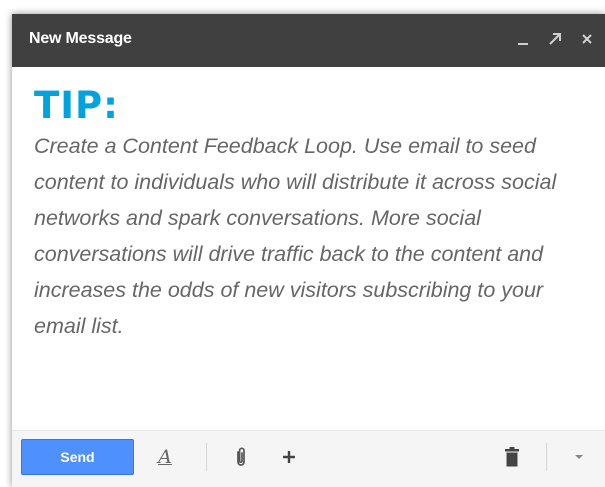 The image size is (605, 487). I want to click on minimize-icon, so click(523, 39).